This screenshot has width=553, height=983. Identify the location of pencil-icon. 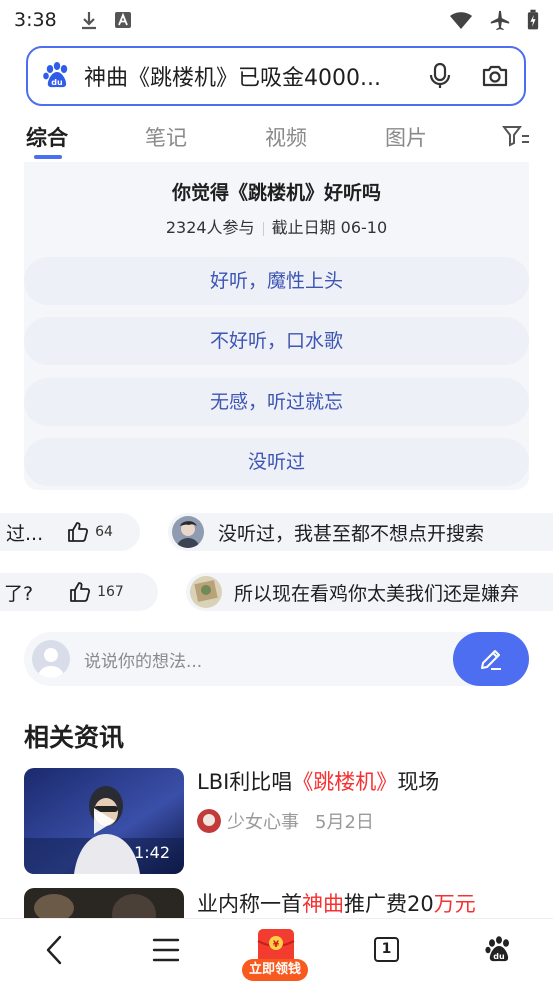
(491, 660).